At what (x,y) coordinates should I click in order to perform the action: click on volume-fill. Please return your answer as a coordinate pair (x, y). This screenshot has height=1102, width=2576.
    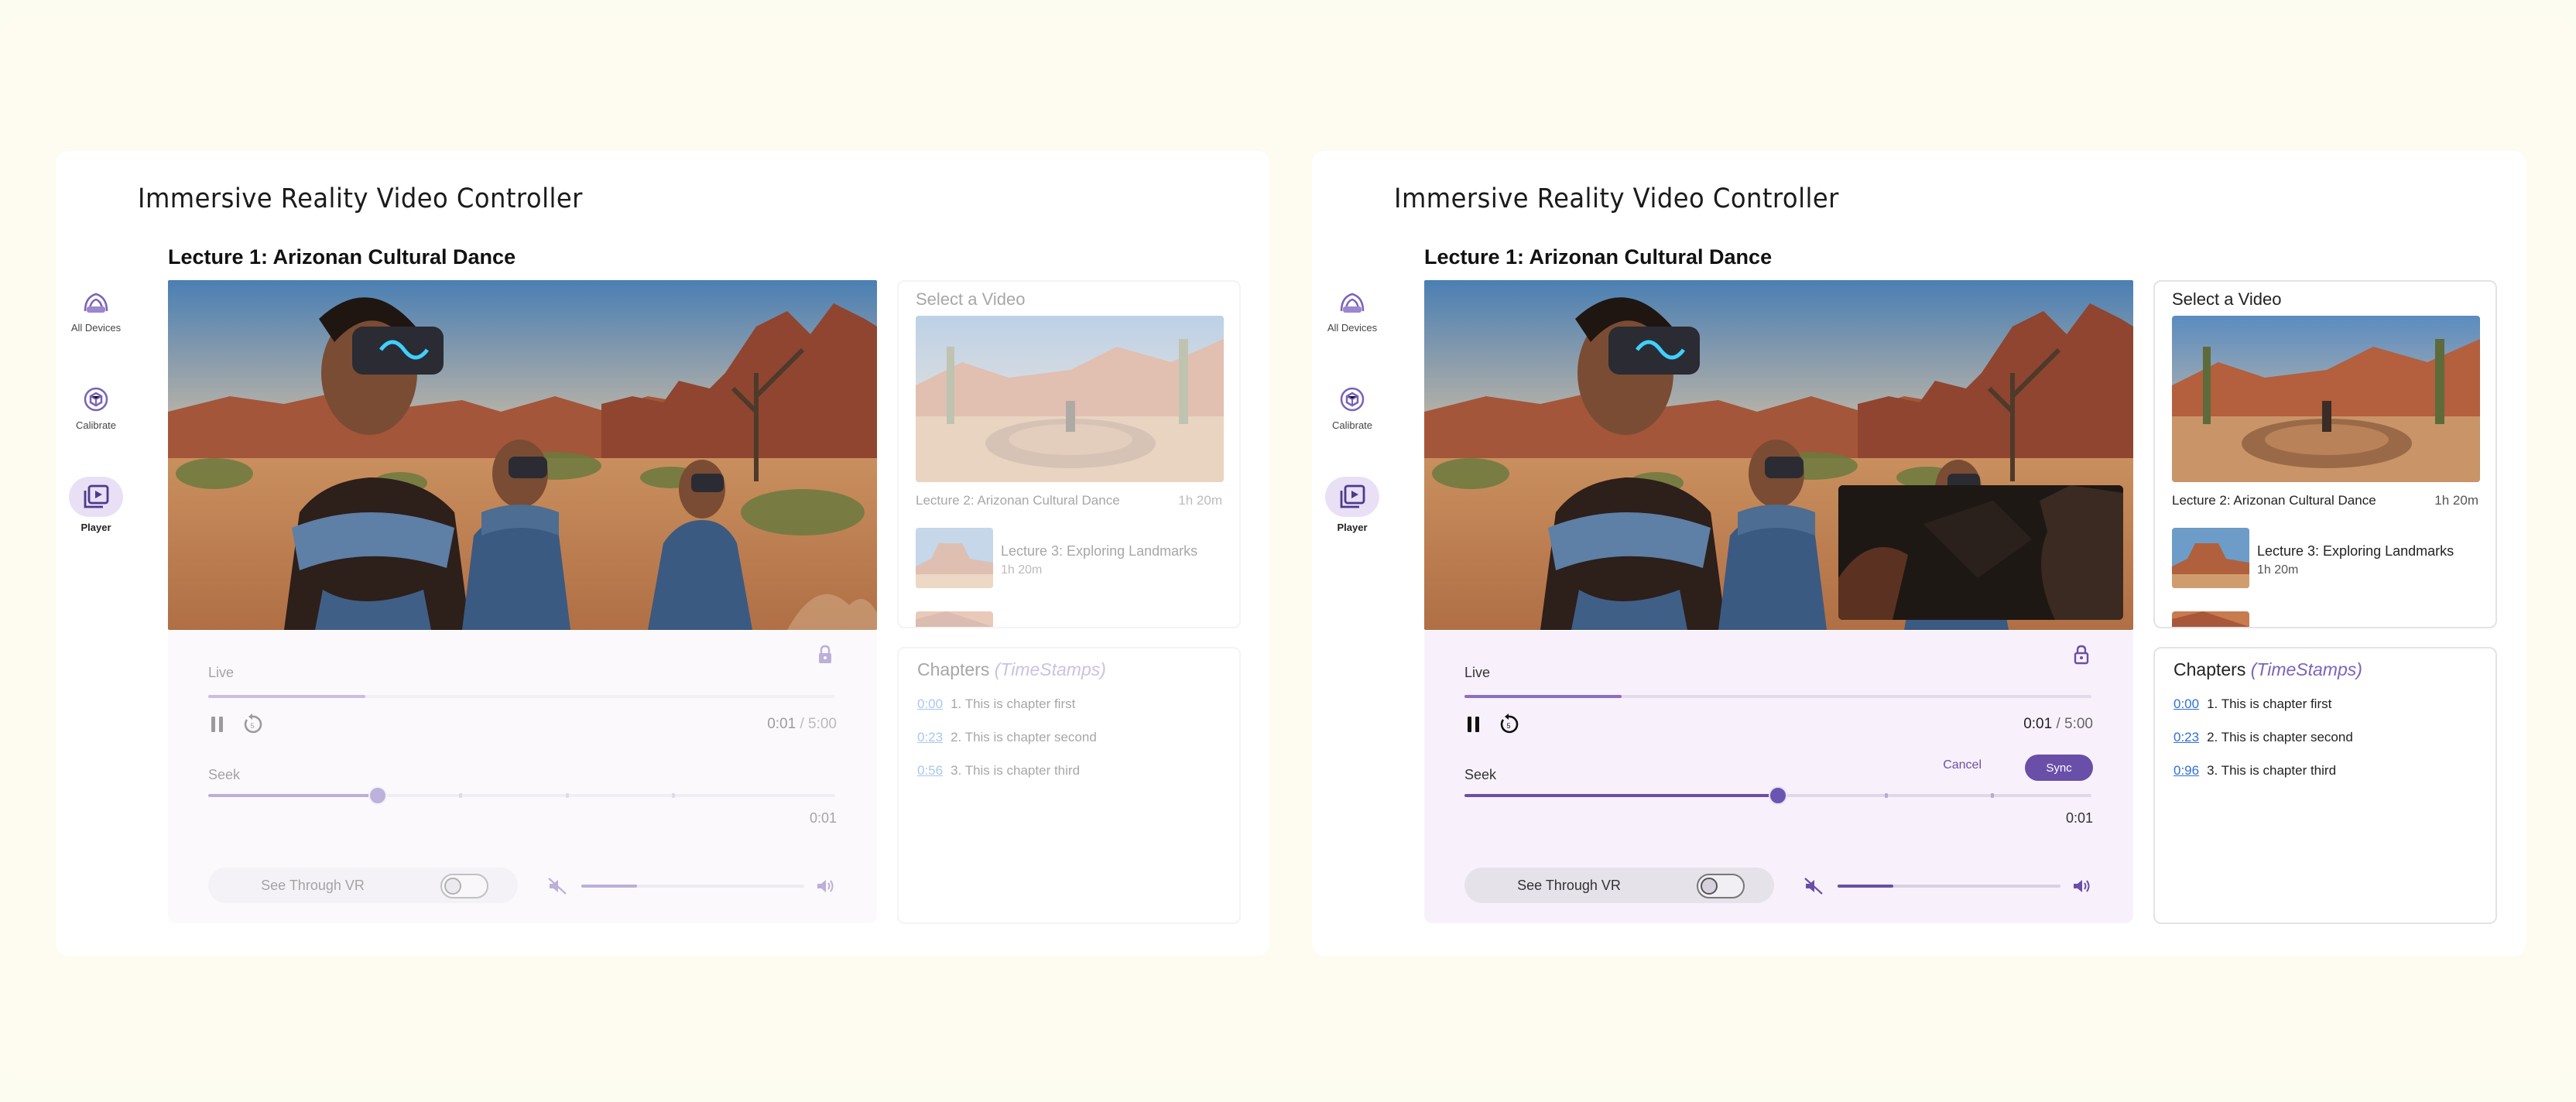
    Looking at the image, I should click on (609, 887).